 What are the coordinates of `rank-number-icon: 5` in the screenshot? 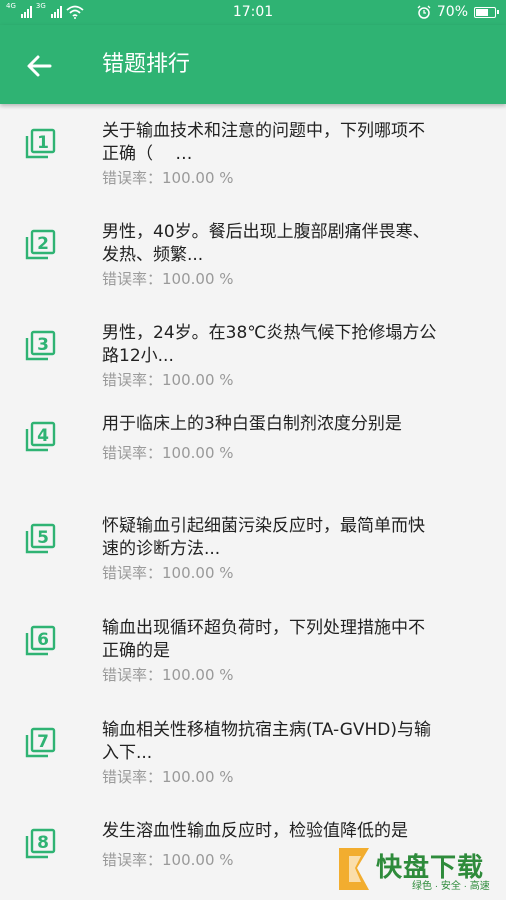 It's located at (40, 538).